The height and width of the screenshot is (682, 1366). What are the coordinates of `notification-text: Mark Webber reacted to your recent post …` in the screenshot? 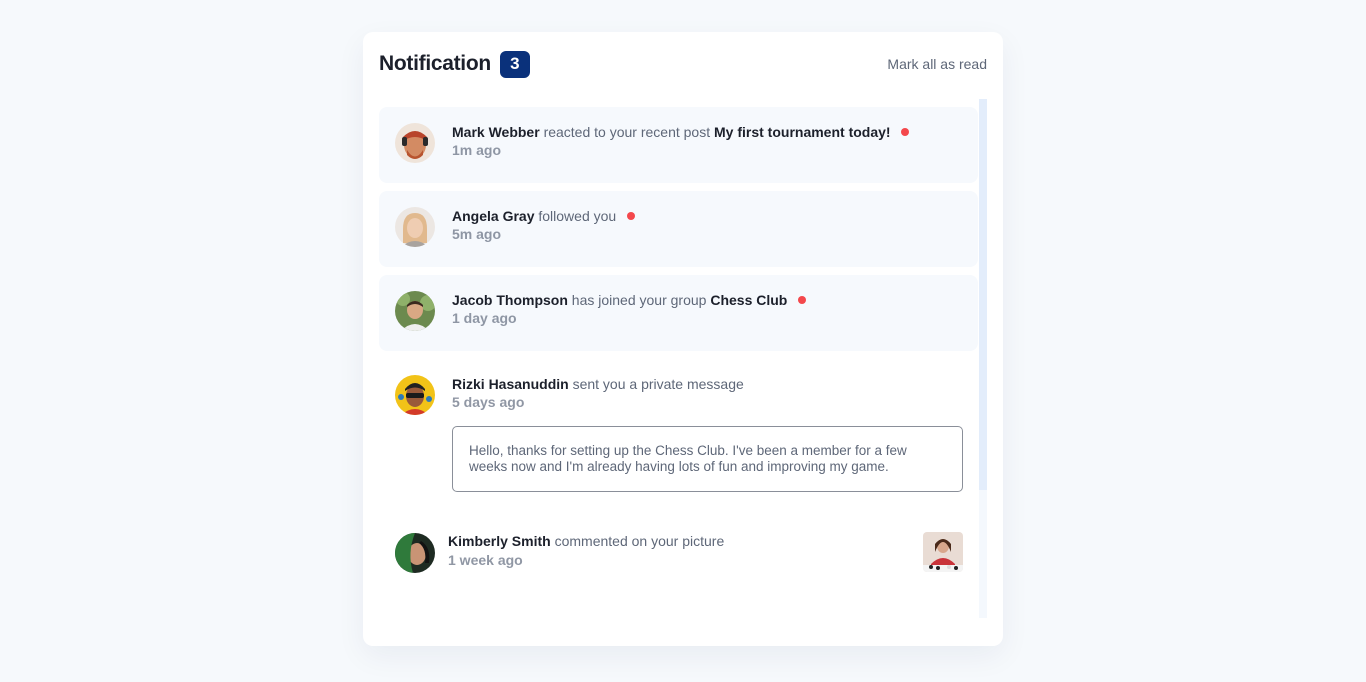 It's located at (681, 132).